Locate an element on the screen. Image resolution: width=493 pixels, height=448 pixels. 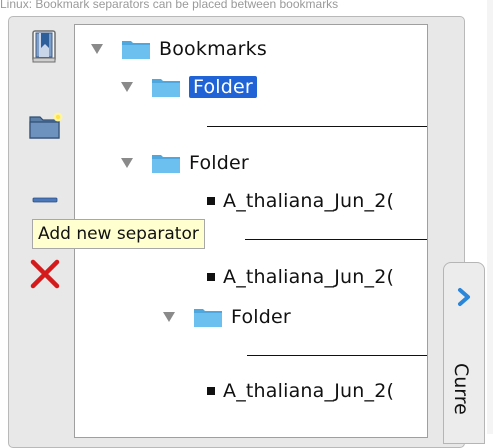
book-icon is located at coordinates (44, 46).